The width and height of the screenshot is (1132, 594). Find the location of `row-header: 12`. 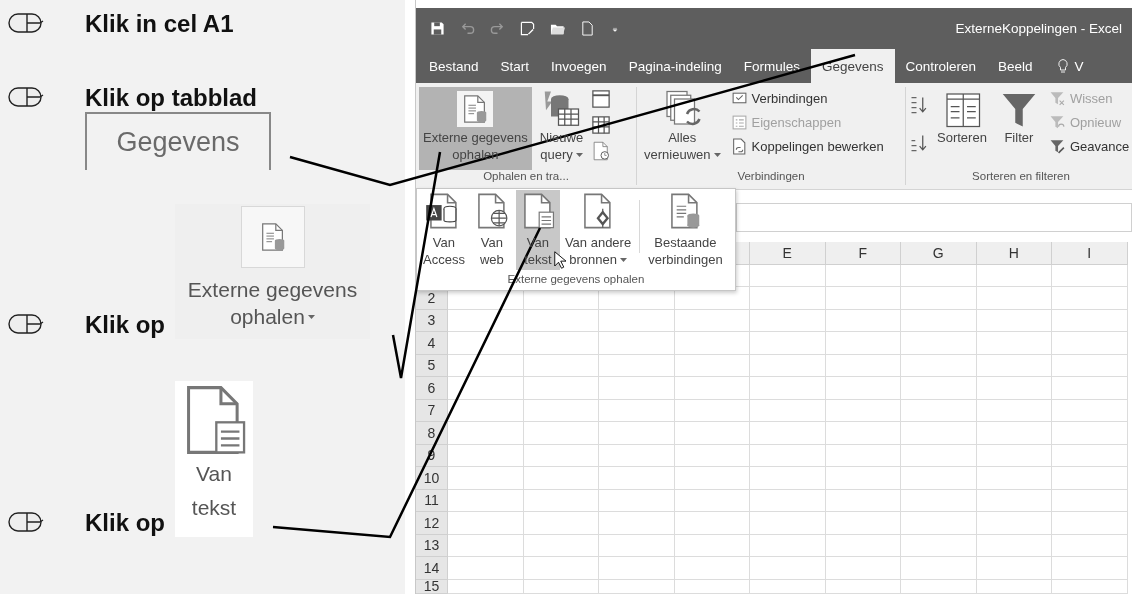

row-header: 12 is located at coordinates (432, 523).